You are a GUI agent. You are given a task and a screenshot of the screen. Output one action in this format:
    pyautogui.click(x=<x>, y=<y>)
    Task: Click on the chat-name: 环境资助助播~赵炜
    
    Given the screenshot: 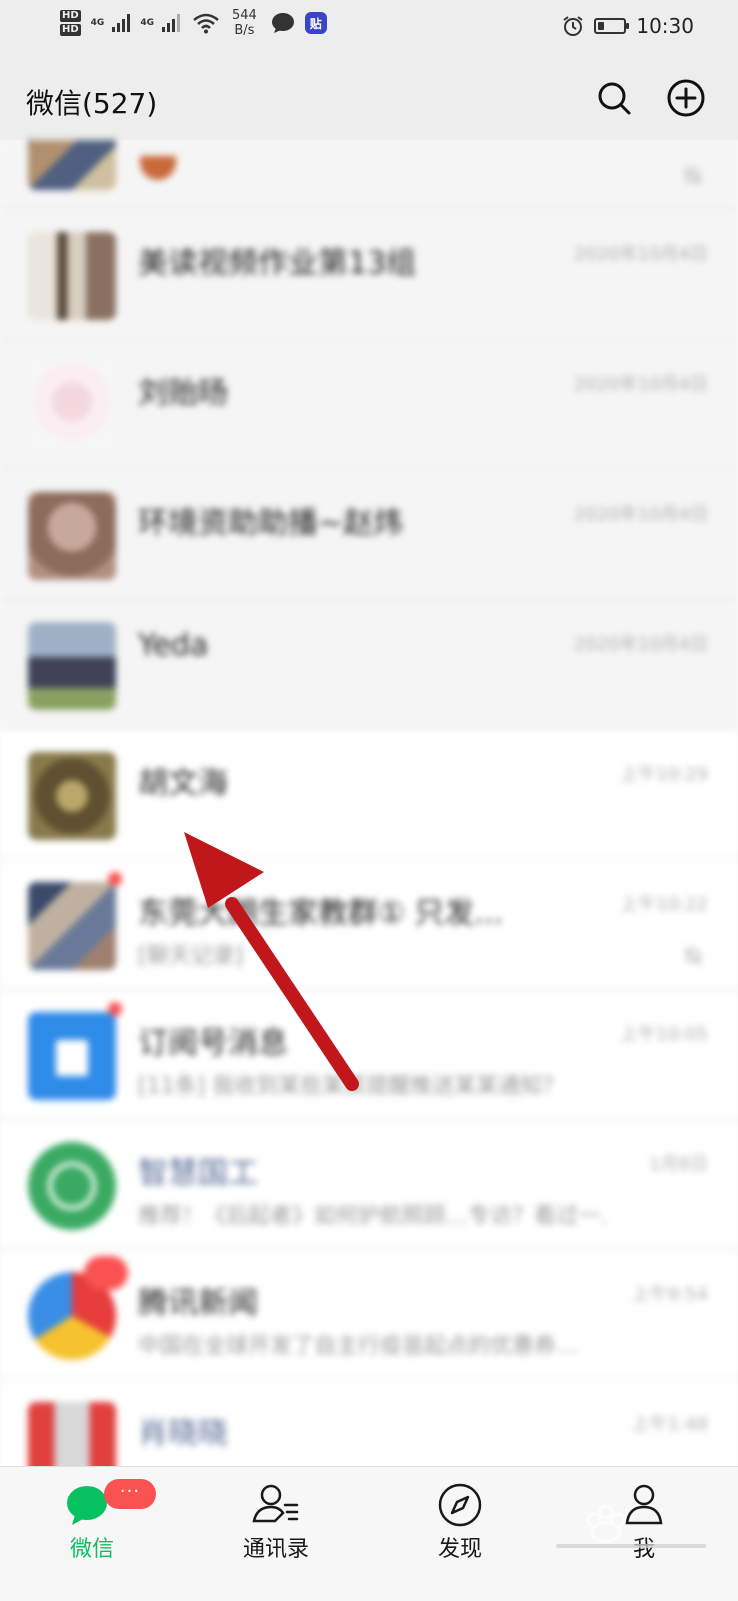 What is the action you would take?
    pyautogui.click(x=271, y=523)
    